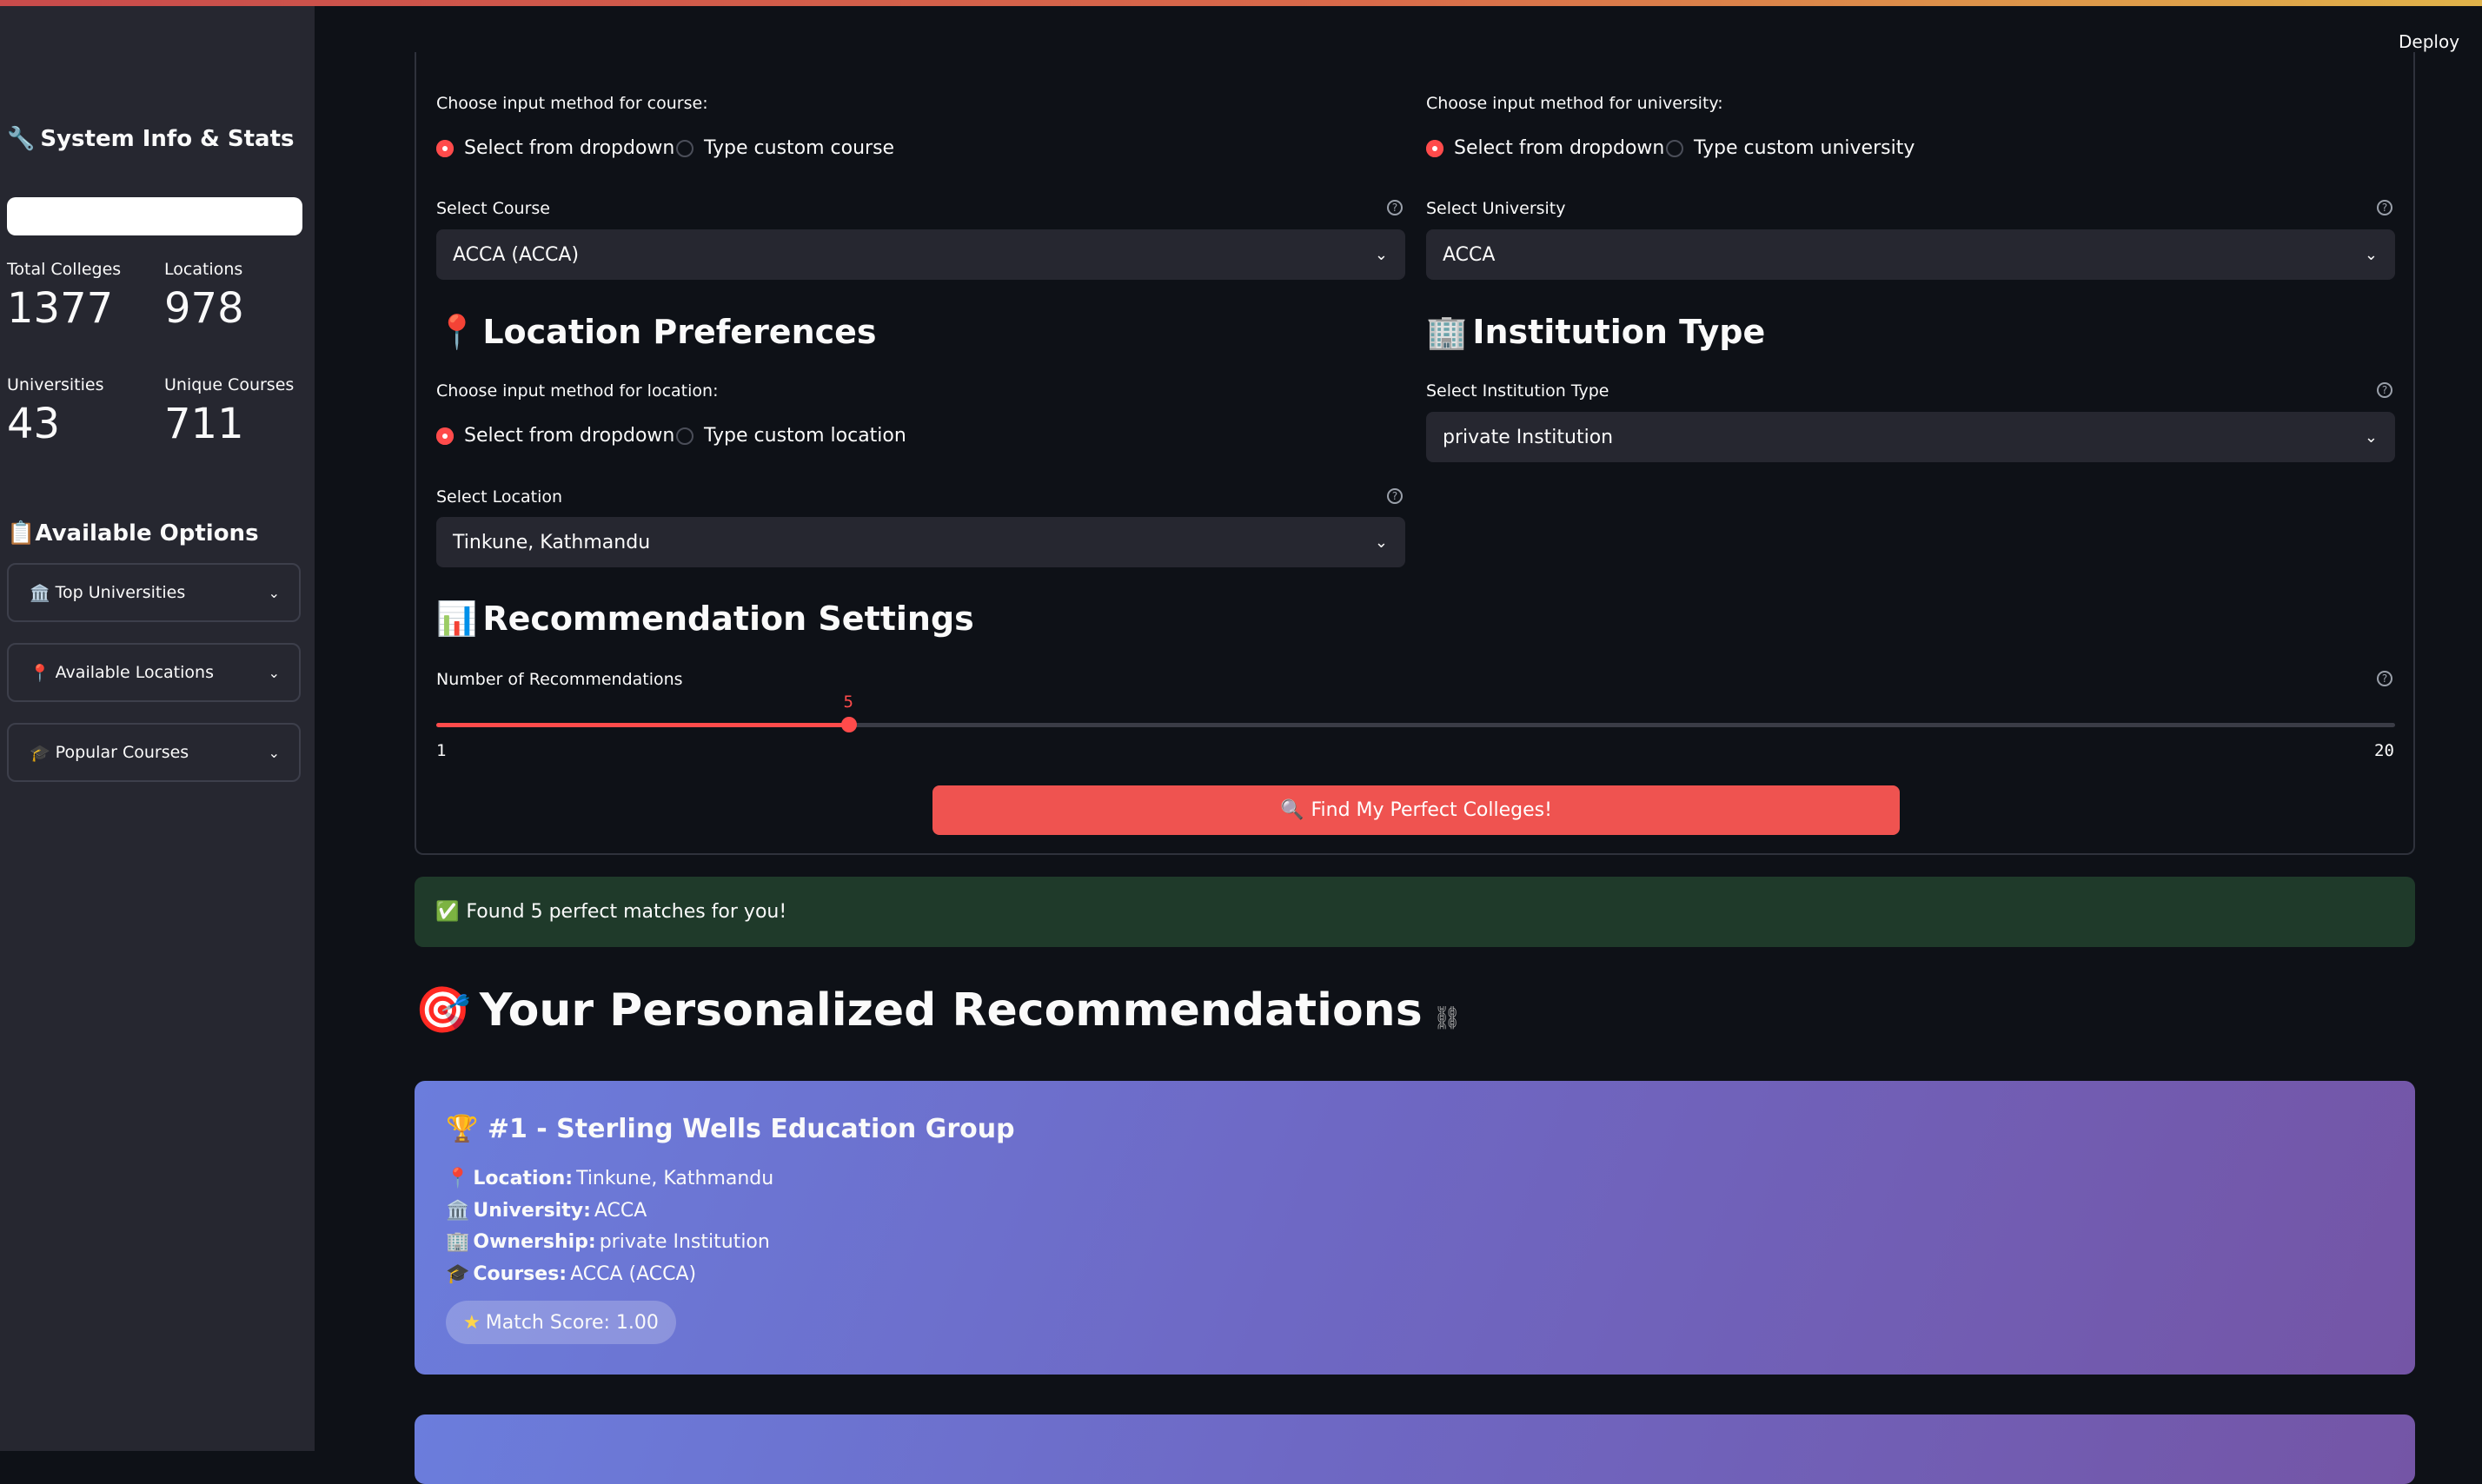  What do you see at coordinates (1790, 148) in the screenshot?
I see `university-radio-custom: Type custom university` at bounding box center [1790, 148].